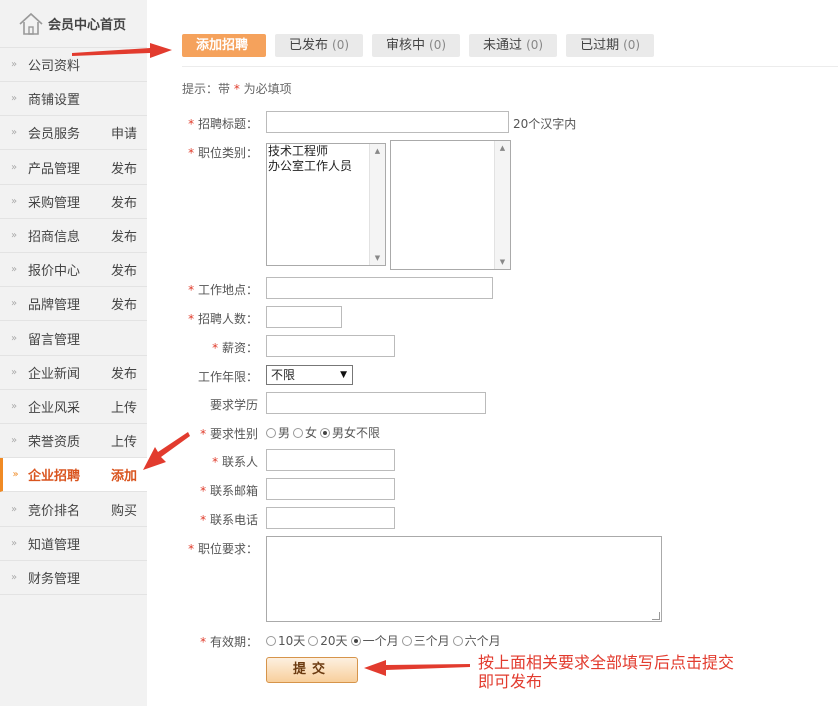  I want to click on category-option: 办公室工作人员, so click(326, 166).